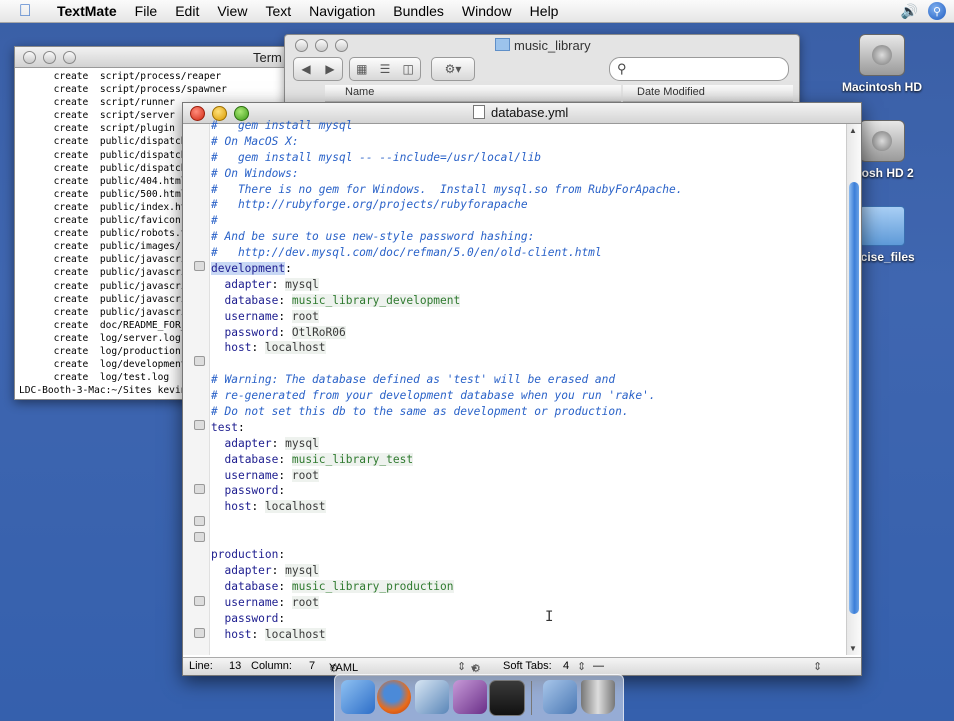  What do you see at coordinates (342, 11) in the screenshot?
I see `menu-navigation: Navigation` at bounding box center [342, 11].